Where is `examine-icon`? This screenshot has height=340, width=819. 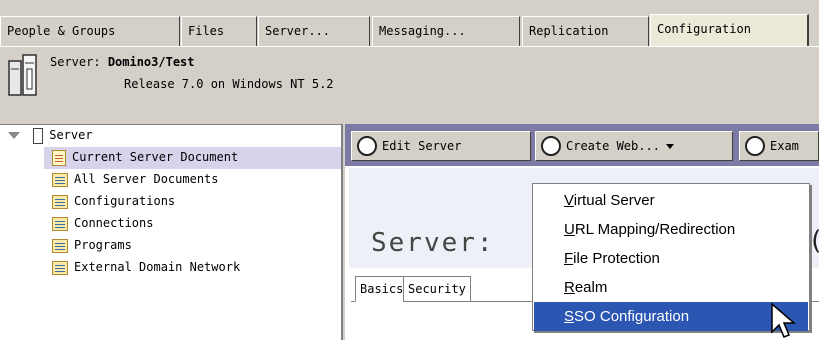 examine-icon is located at coordinates (755, 146).